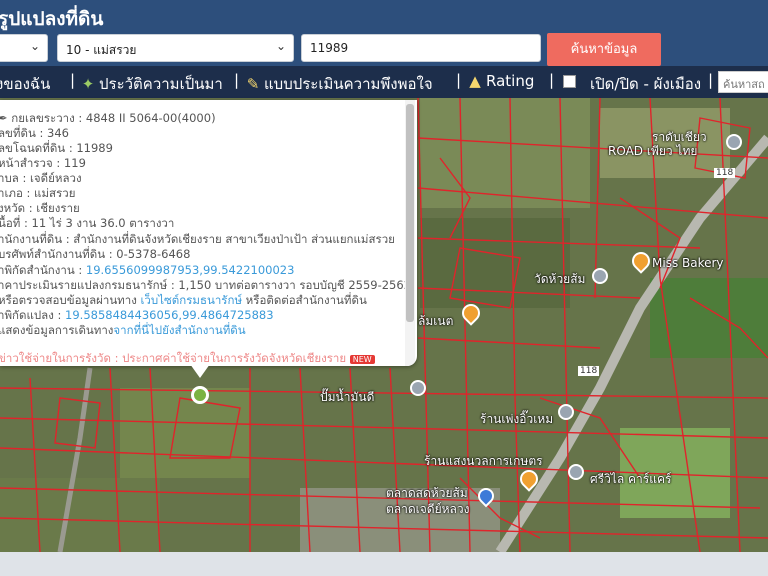  Describe the element at coordinates (161, 84) in the screenshot. I see `menu-item-label: ประวัติความเป็นมา` at that location.